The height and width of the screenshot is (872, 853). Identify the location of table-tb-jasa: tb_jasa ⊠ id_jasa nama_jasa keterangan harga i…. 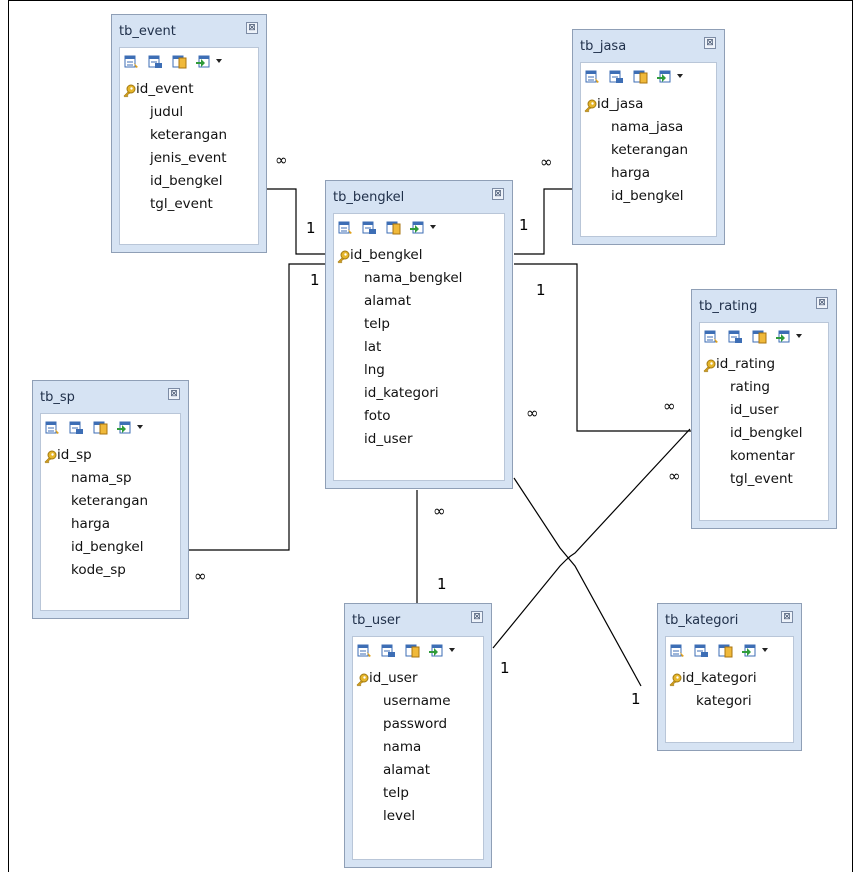
(648, 137).